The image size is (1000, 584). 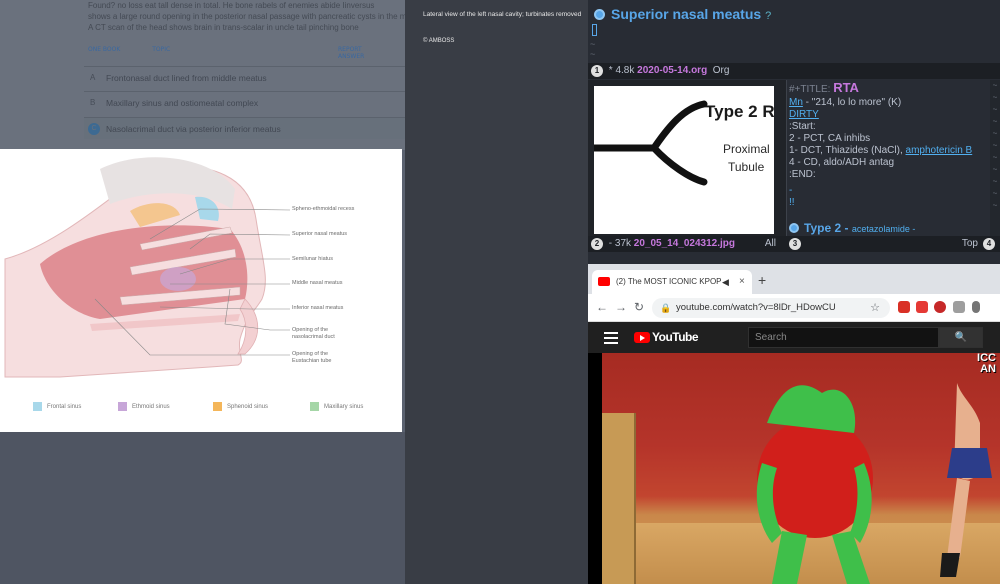 What do you see at coordinates (682, 14) in the screenshot?
I see `org-heading: Superior nasal meatus ?` at bounding box center [682, 14].